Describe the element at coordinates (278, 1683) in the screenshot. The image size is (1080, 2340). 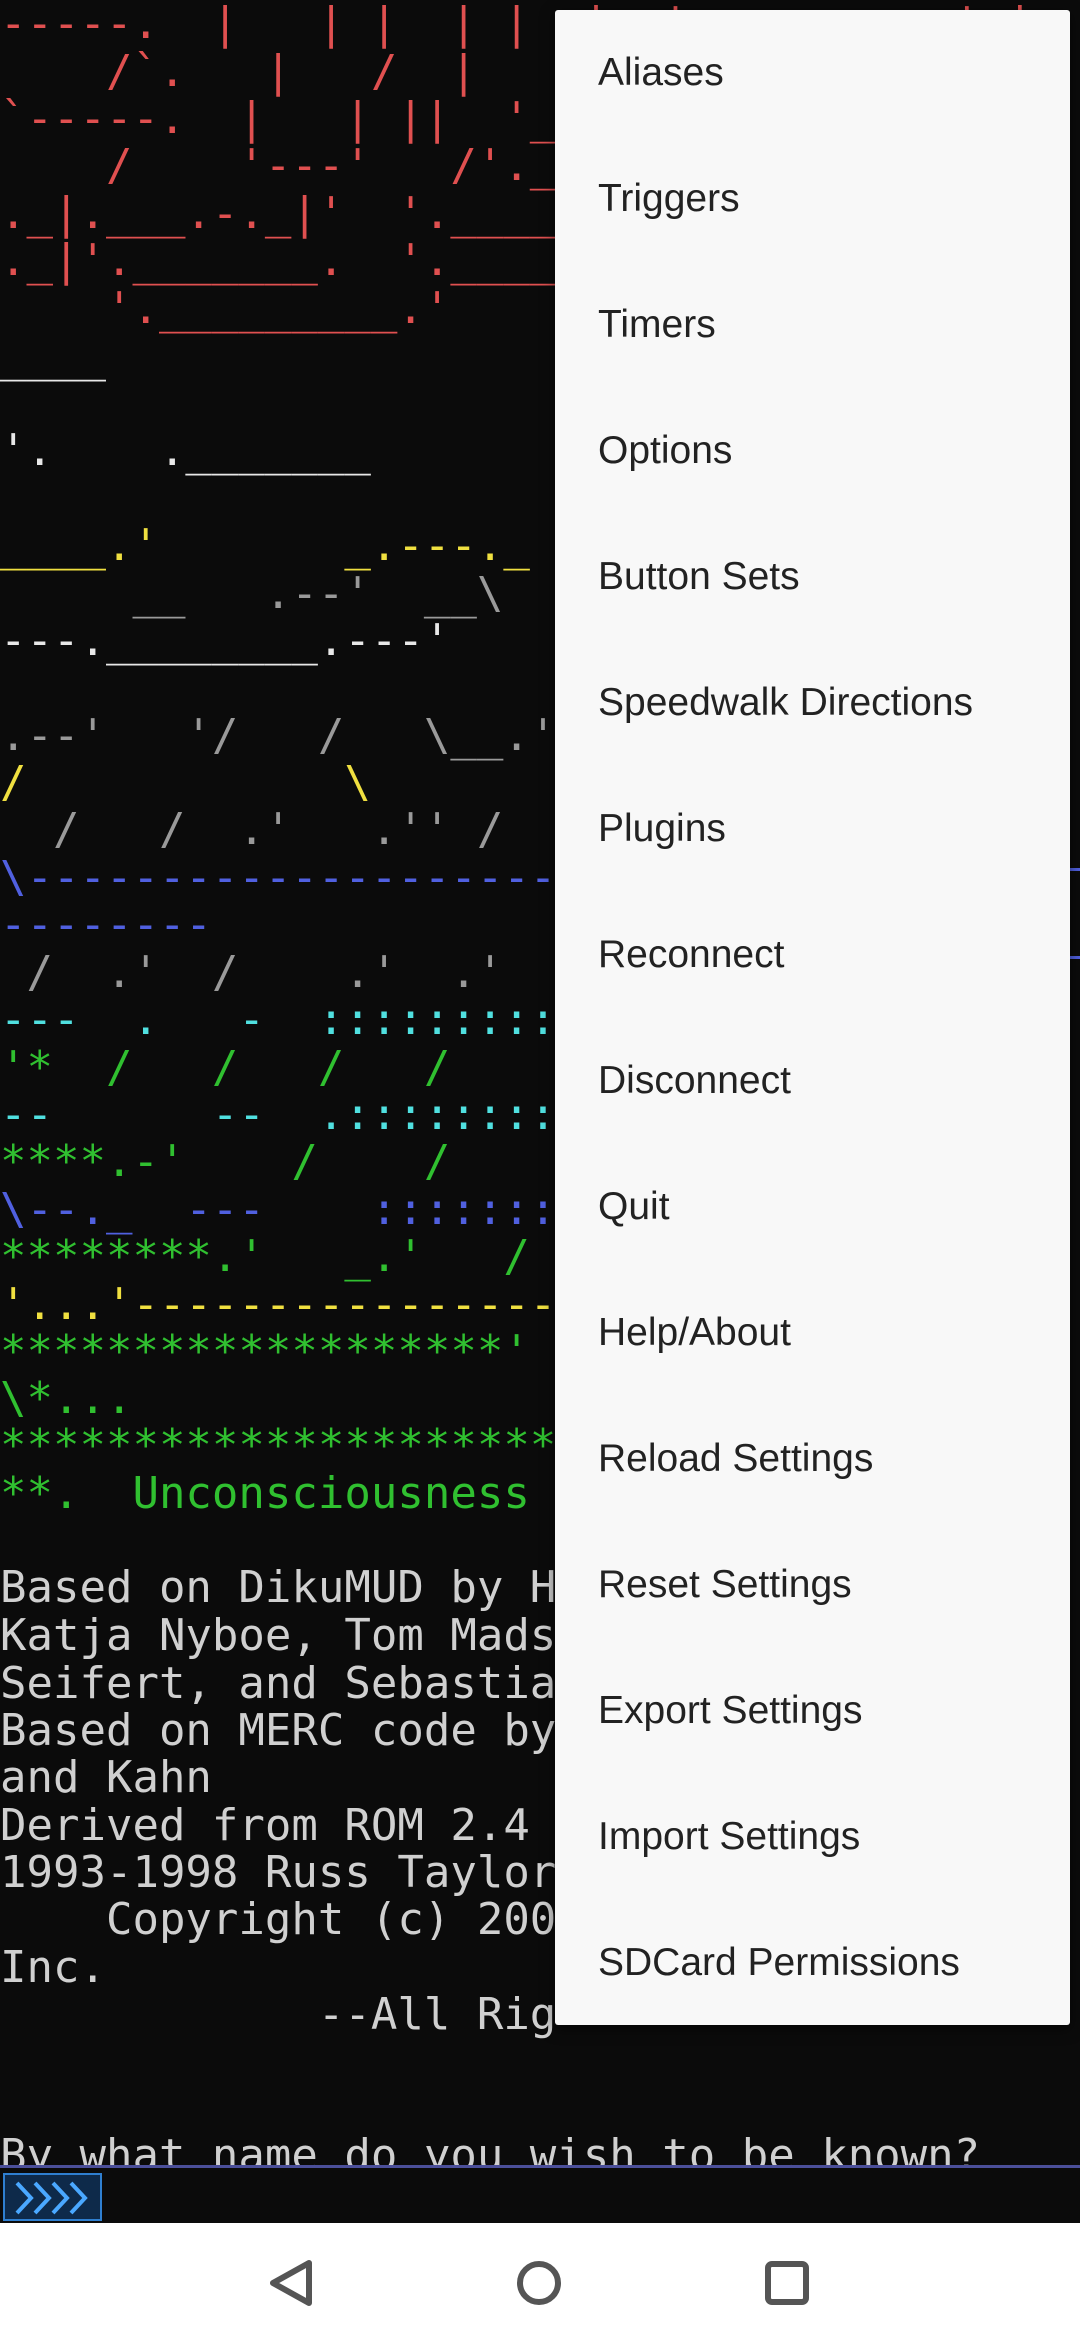
I see `terminal-line: Seifert, and Sebastia` at that location.